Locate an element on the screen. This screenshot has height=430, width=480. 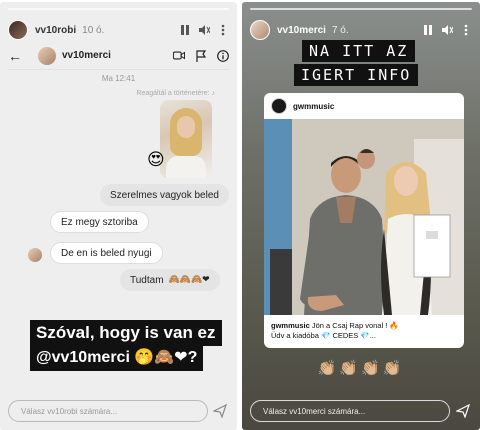
dm-contact-avatar is located at coordinates (47, 55).